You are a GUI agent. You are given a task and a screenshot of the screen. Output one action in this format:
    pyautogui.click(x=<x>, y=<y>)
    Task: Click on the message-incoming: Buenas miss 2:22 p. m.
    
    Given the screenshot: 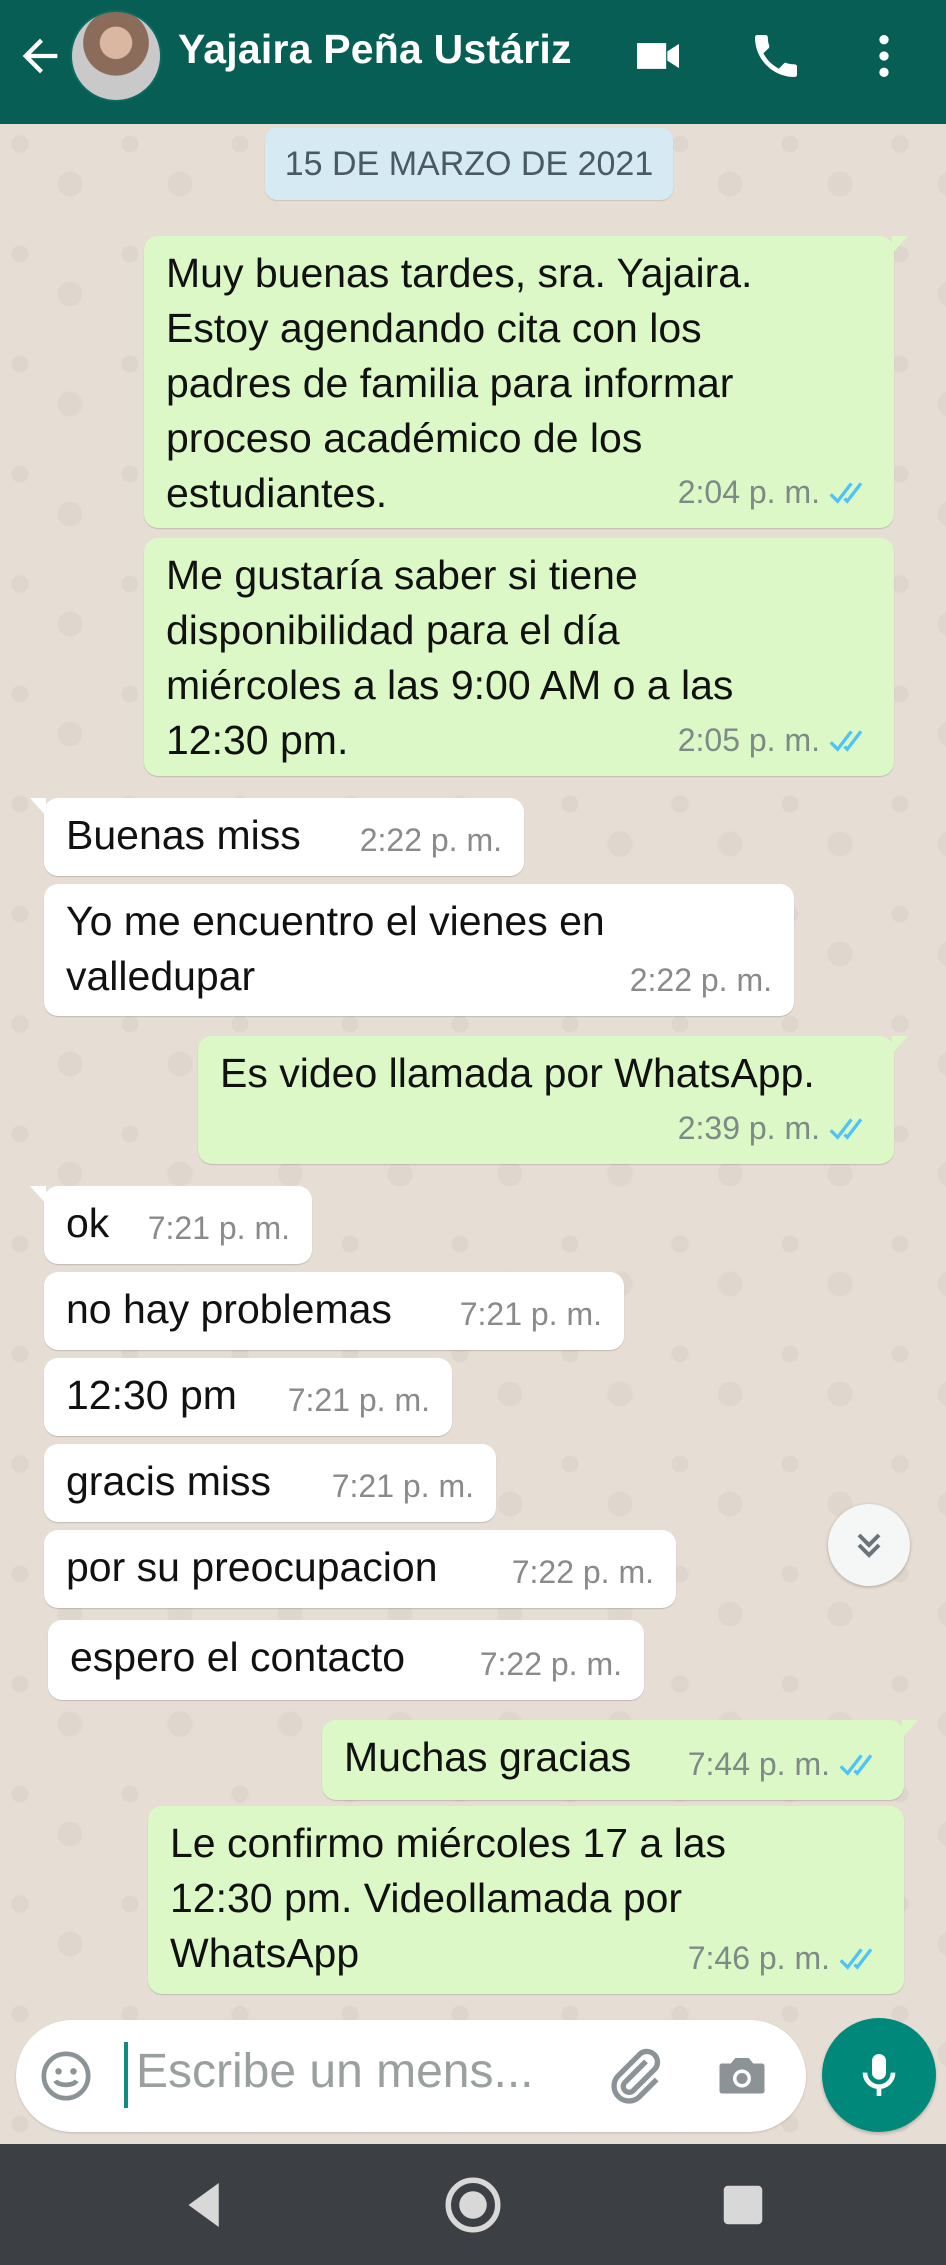 What is the action you would take?
    pyautogui.click(x=277, y=837)
    